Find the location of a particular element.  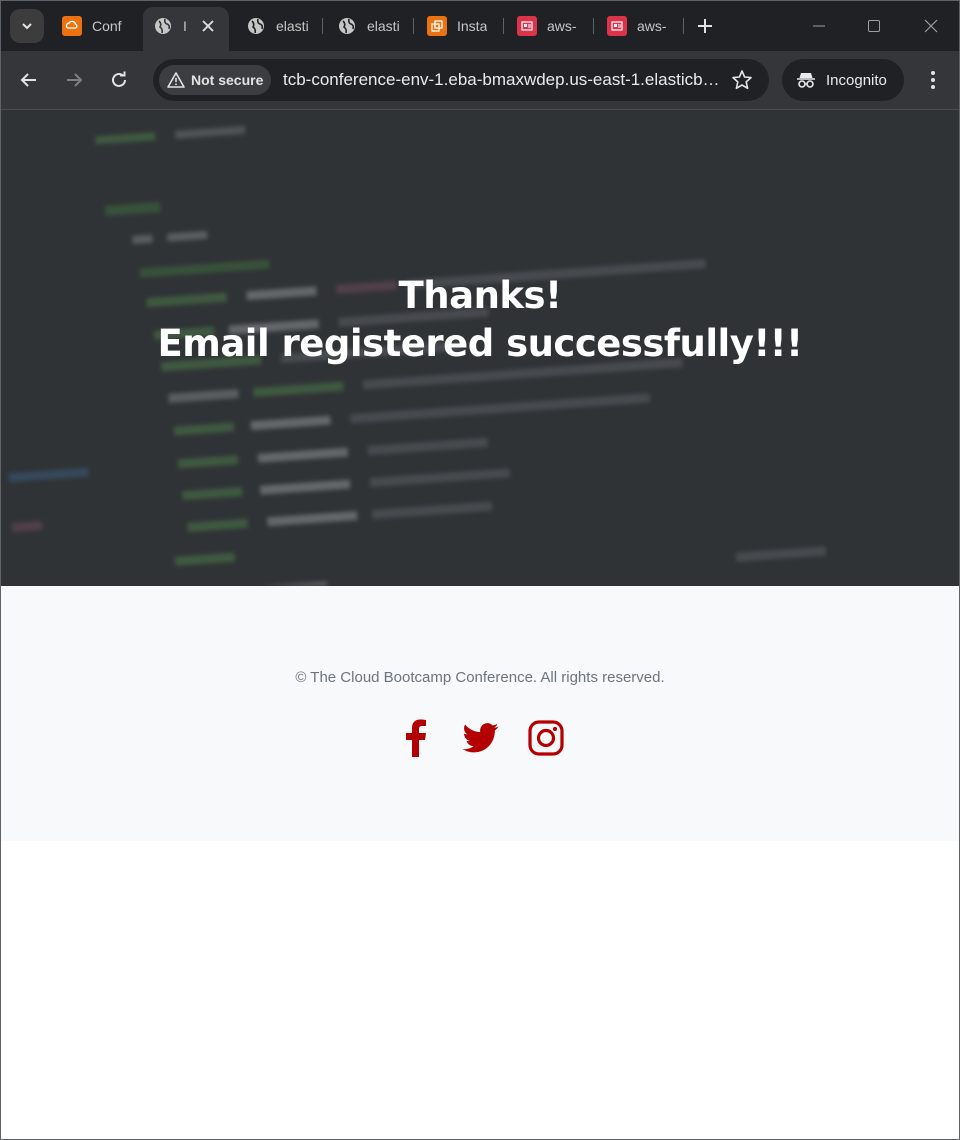

thanks-heading: Thanks! is located at coordinates (480, 295).